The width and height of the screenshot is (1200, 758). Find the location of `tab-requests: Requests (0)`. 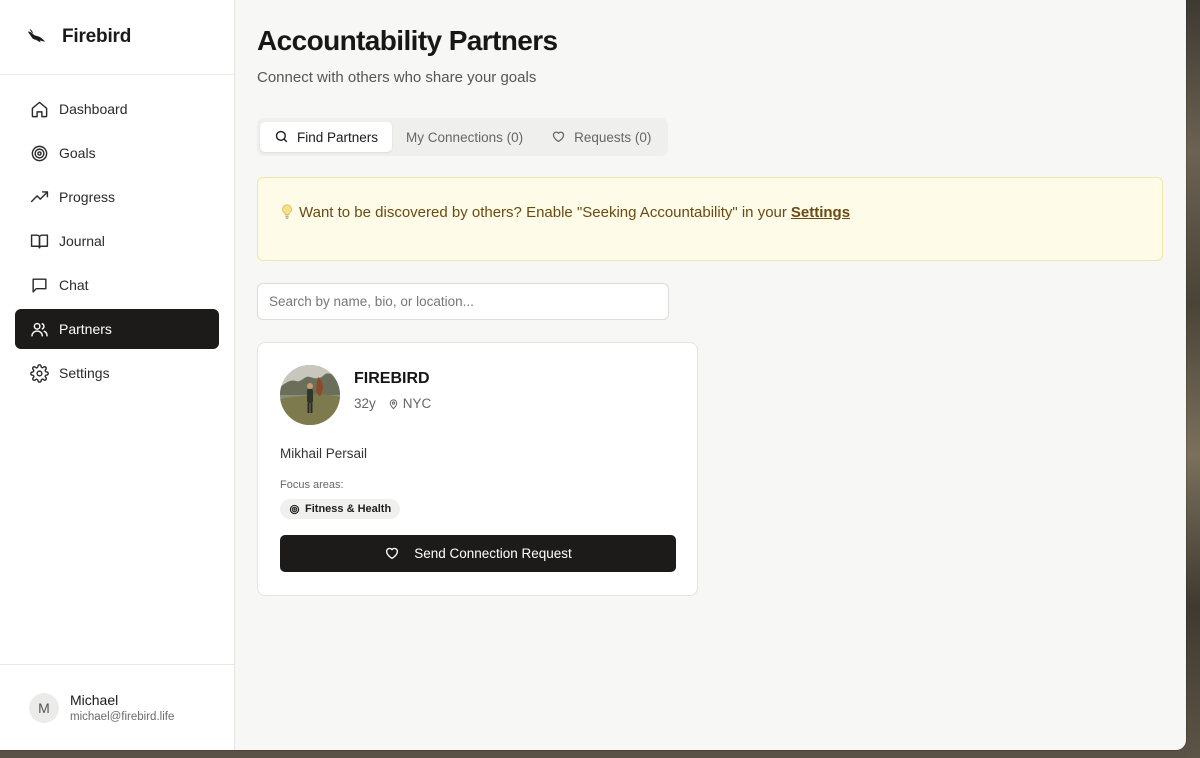

tab-requests: Requests (0) is located at coordinates (601, 137).